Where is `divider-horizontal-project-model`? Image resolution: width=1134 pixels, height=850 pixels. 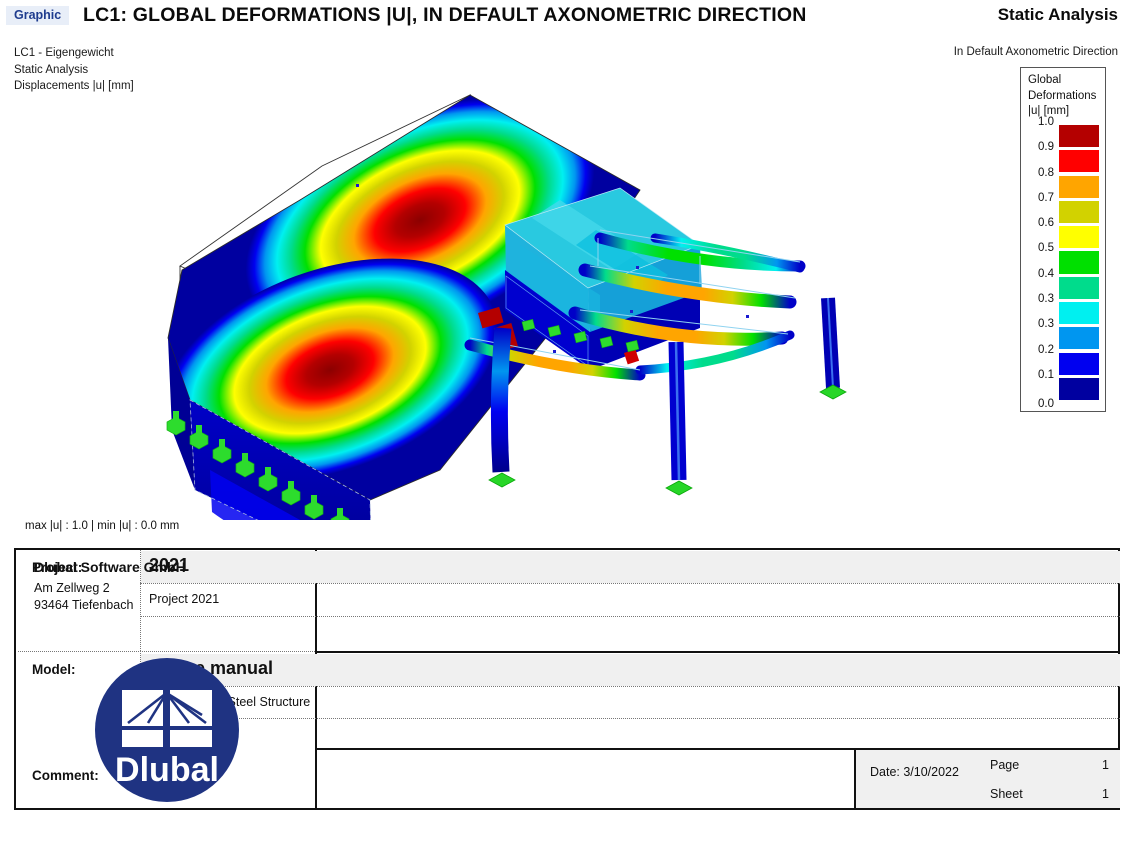
divider-horizontal-project-model is located at coordinates (717, 652).